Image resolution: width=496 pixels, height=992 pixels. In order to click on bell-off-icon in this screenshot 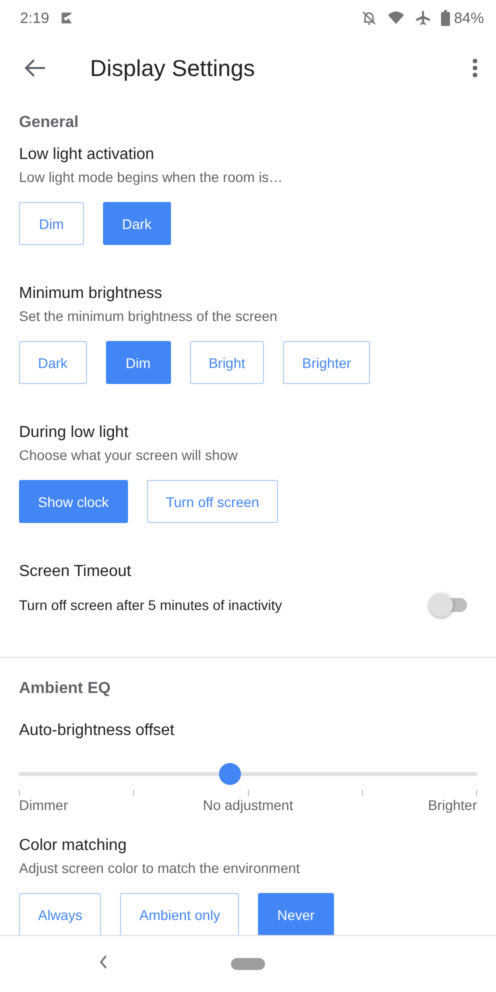, I will do `click(368, 18)`.